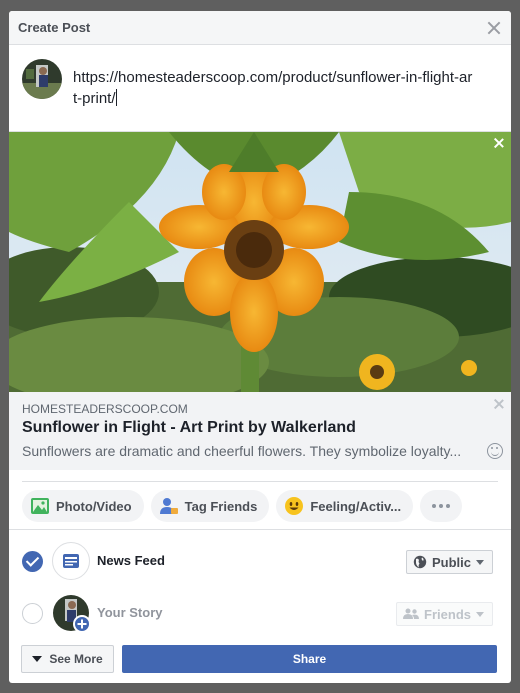 The width and height of the screenshot is (520, 693). What do you see at coordinates (499, 143) in the screenshot?
I see `remove-image-icon` at bounding box center [499, 143].